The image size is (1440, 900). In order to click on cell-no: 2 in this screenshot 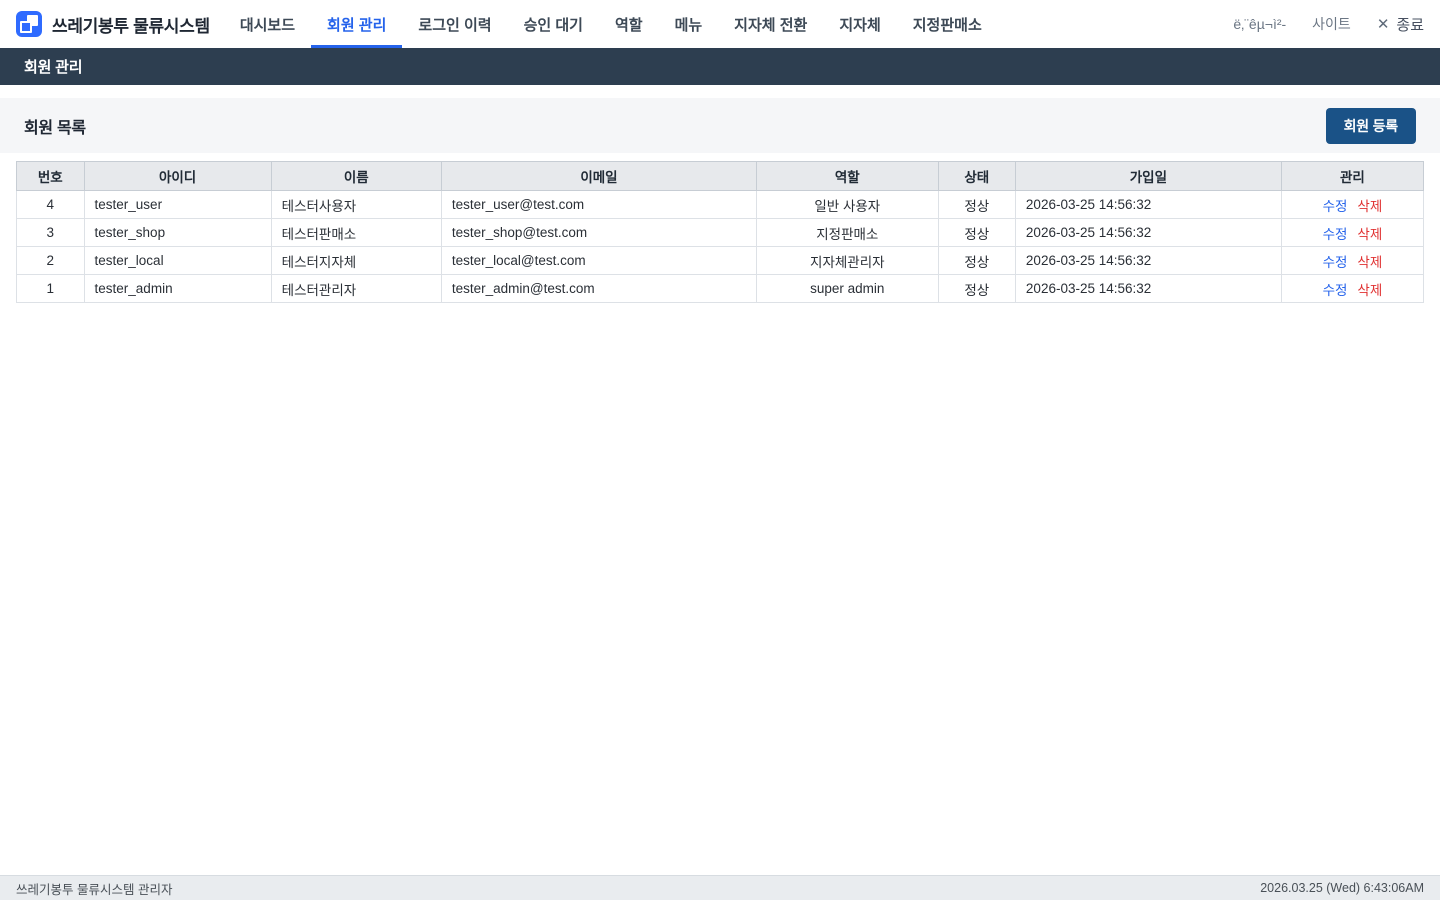, I will do `click(50, 260)`.